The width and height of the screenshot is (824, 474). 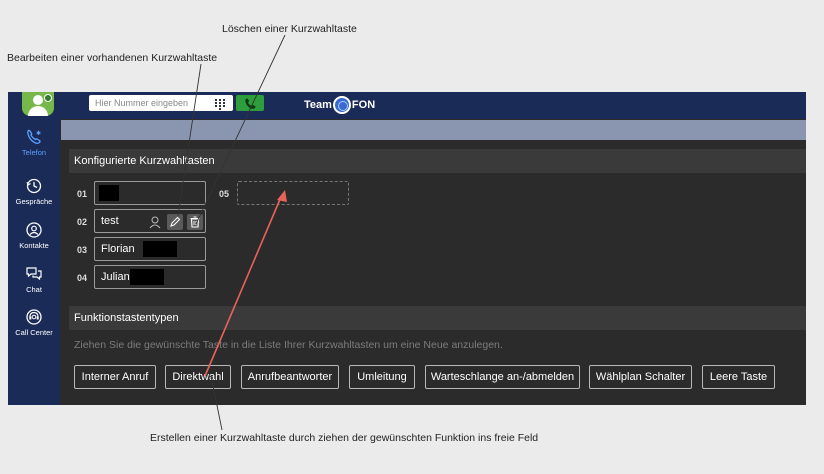 I want to click on sidebar-item-label: Kontakte, so click(x=34, y=245).